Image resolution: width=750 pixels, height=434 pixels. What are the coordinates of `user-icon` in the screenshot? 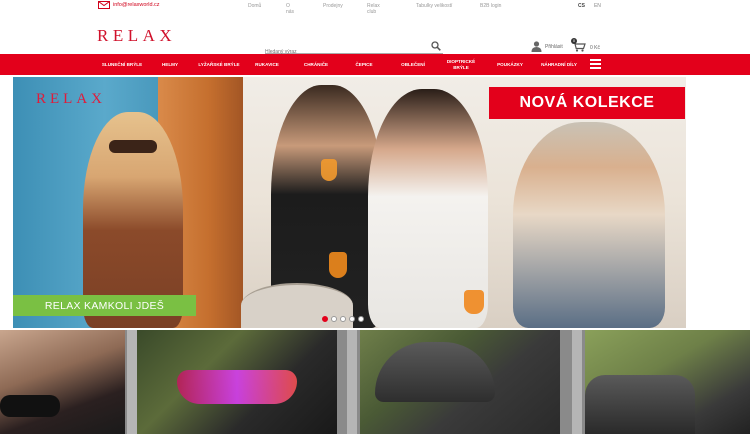 It's located at (536, 46).